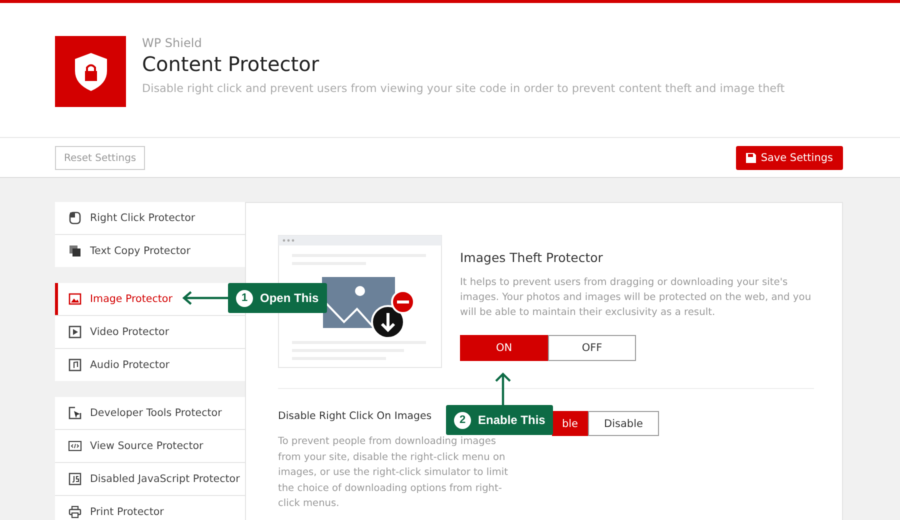 This screenshot has width=900, height=520. Describe the element at coordinates (150, 332) in the screenshot. I see `sidebar-item: Video Protector` at that location.